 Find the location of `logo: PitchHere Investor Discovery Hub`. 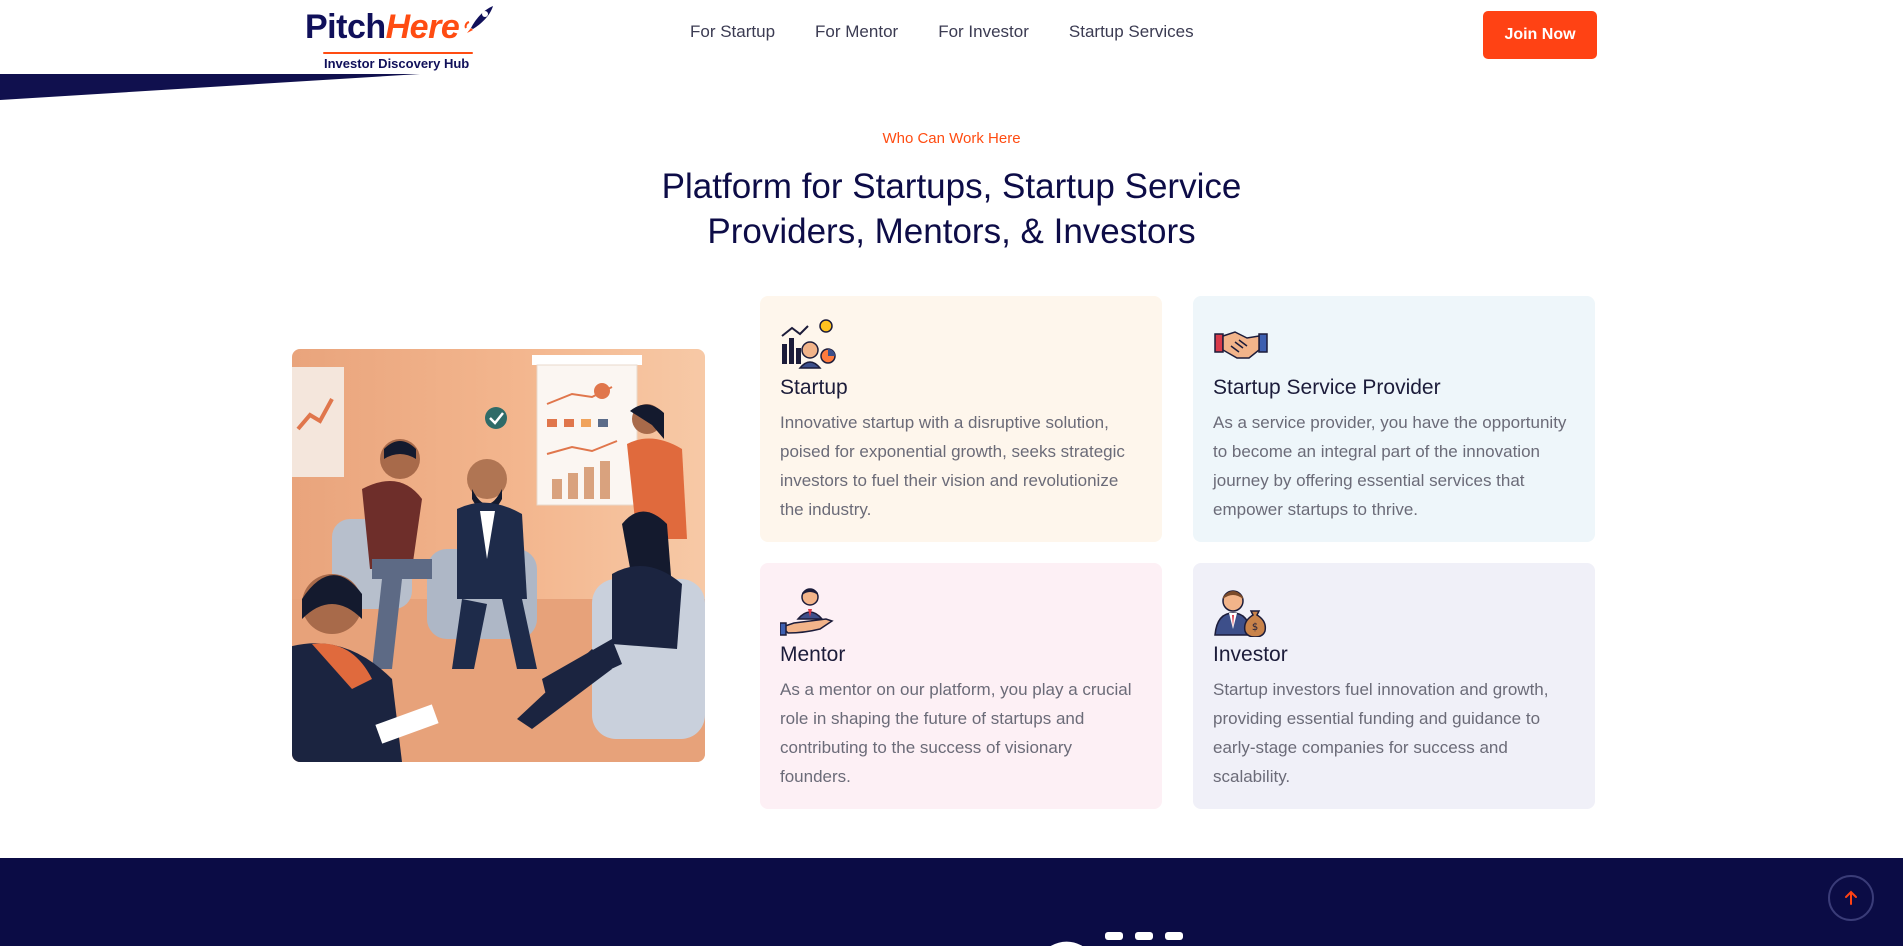

logo: PitchHere Investor Discovery Hub is located at coordinates (400, 38).